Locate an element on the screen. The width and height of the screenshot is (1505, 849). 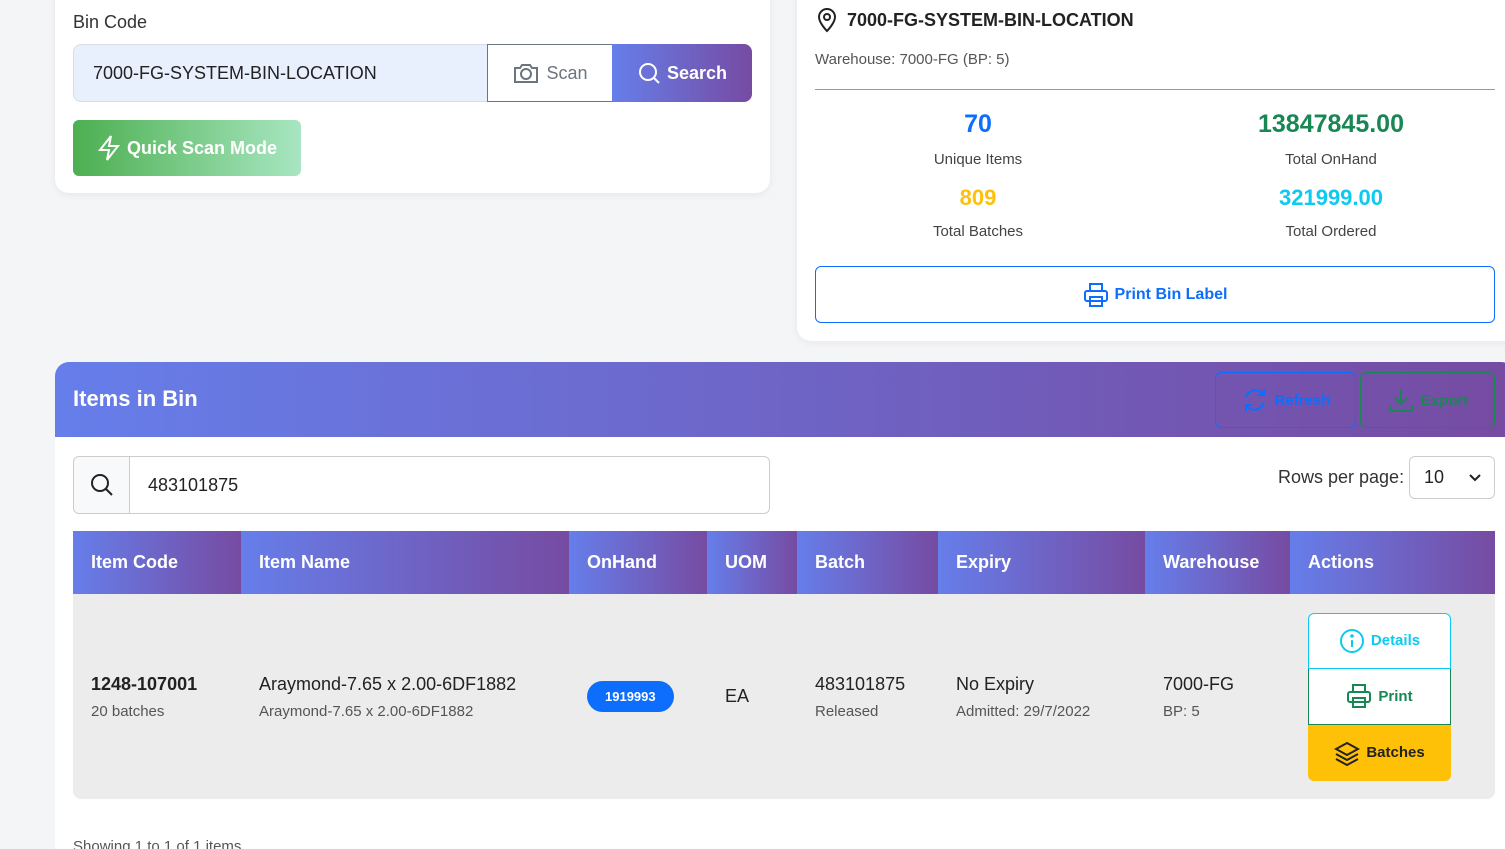
export-label: Export is located at coordinates (1444, 400).